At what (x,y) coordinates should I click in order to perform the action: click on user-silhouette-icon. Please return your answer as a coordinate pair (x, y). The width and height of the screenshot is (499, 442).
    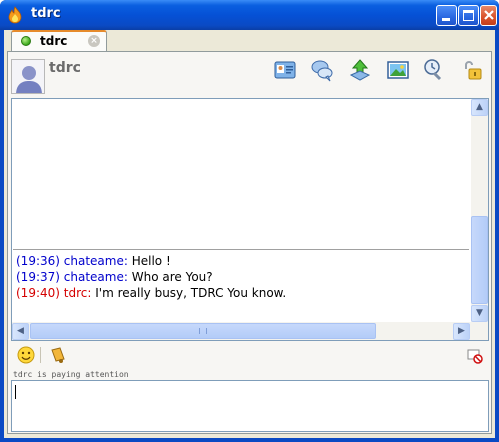
    Looking at the image, I should click on (28, 76).